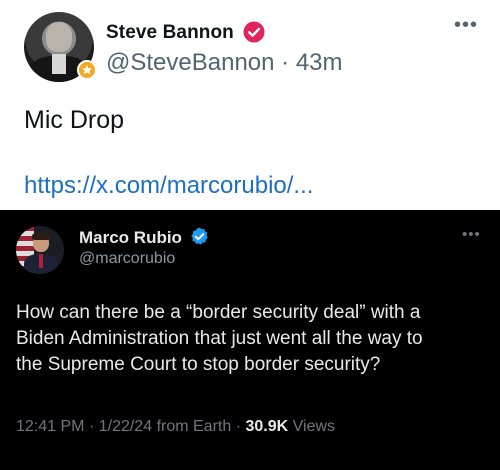 Image resolution: width=500 pixels, height=470 pixels. Describe the element at coordinates (170, 33) in the screenshot. I see `author-name: Steve Bannon` at that location.